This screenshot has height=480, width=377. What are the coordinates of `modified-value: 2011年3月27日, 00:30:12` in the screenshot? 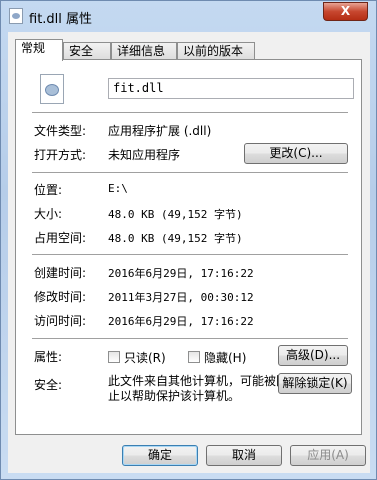 It's located at (181, 297).